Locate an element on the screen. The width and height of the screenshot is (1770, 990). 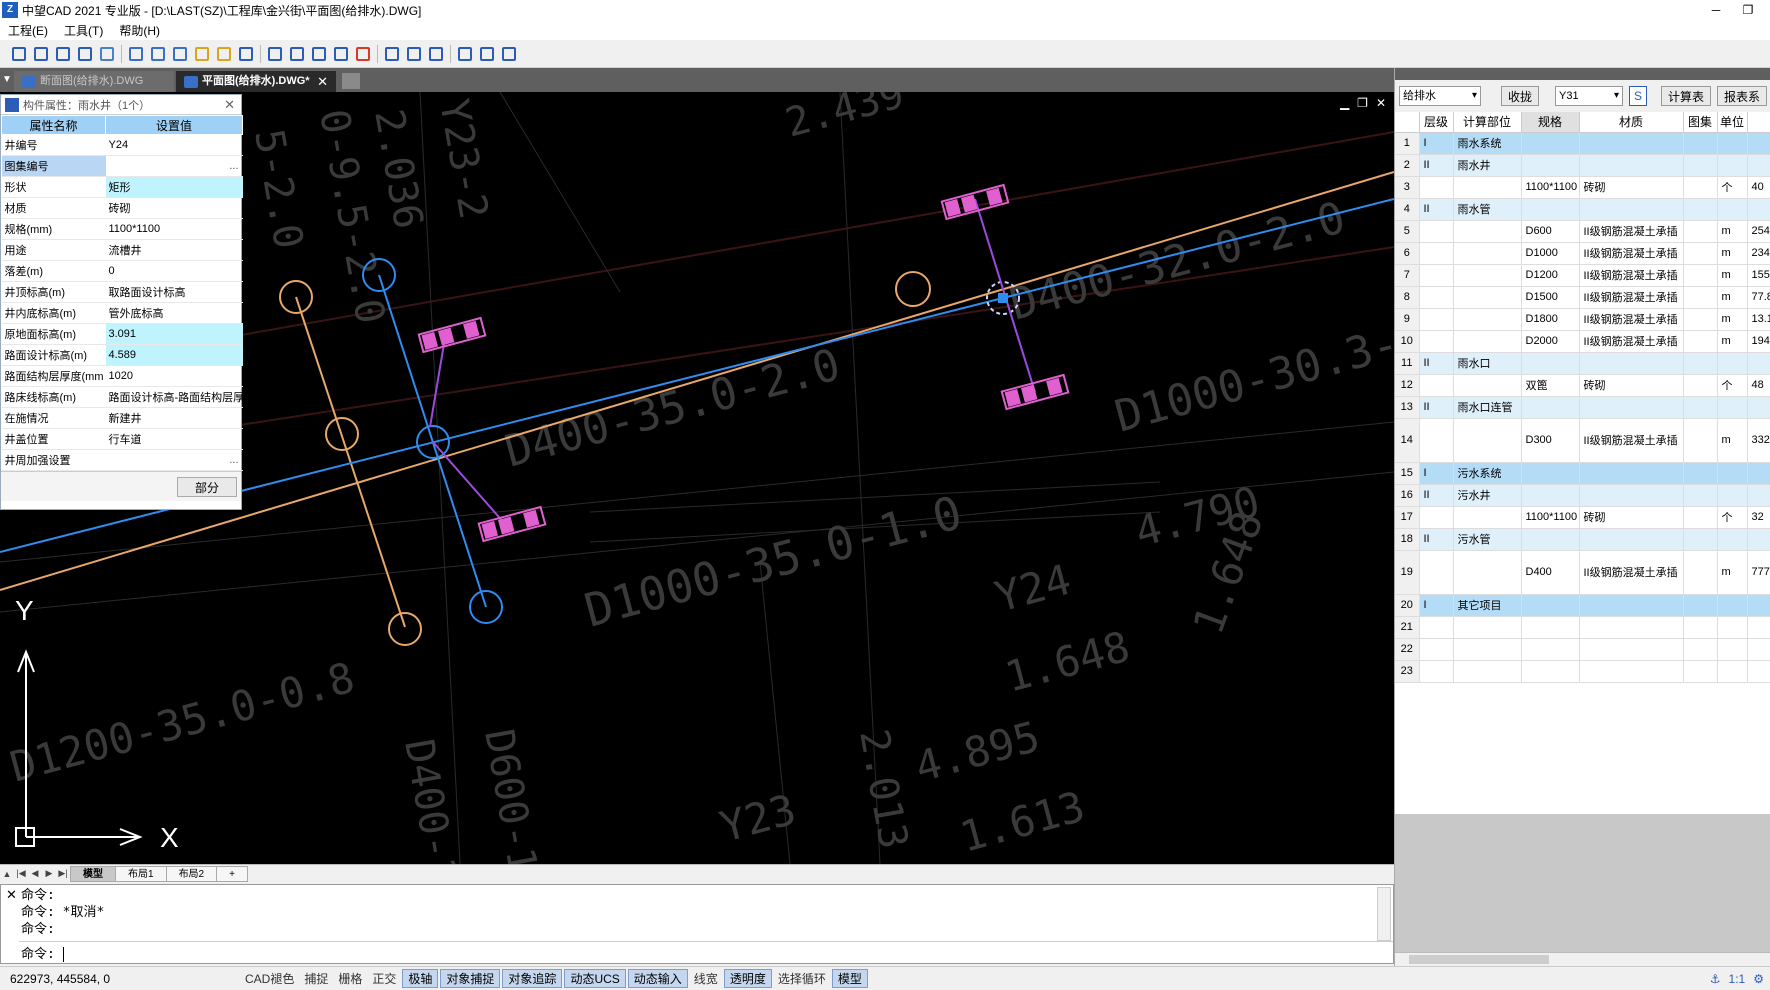
col-header: 材质 is located at coordinates (1631, 122).